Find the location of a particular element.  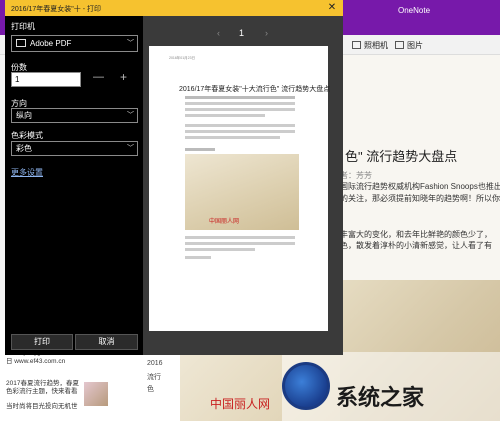

printer-label: 打印机 is located at coordinates (23, 26).